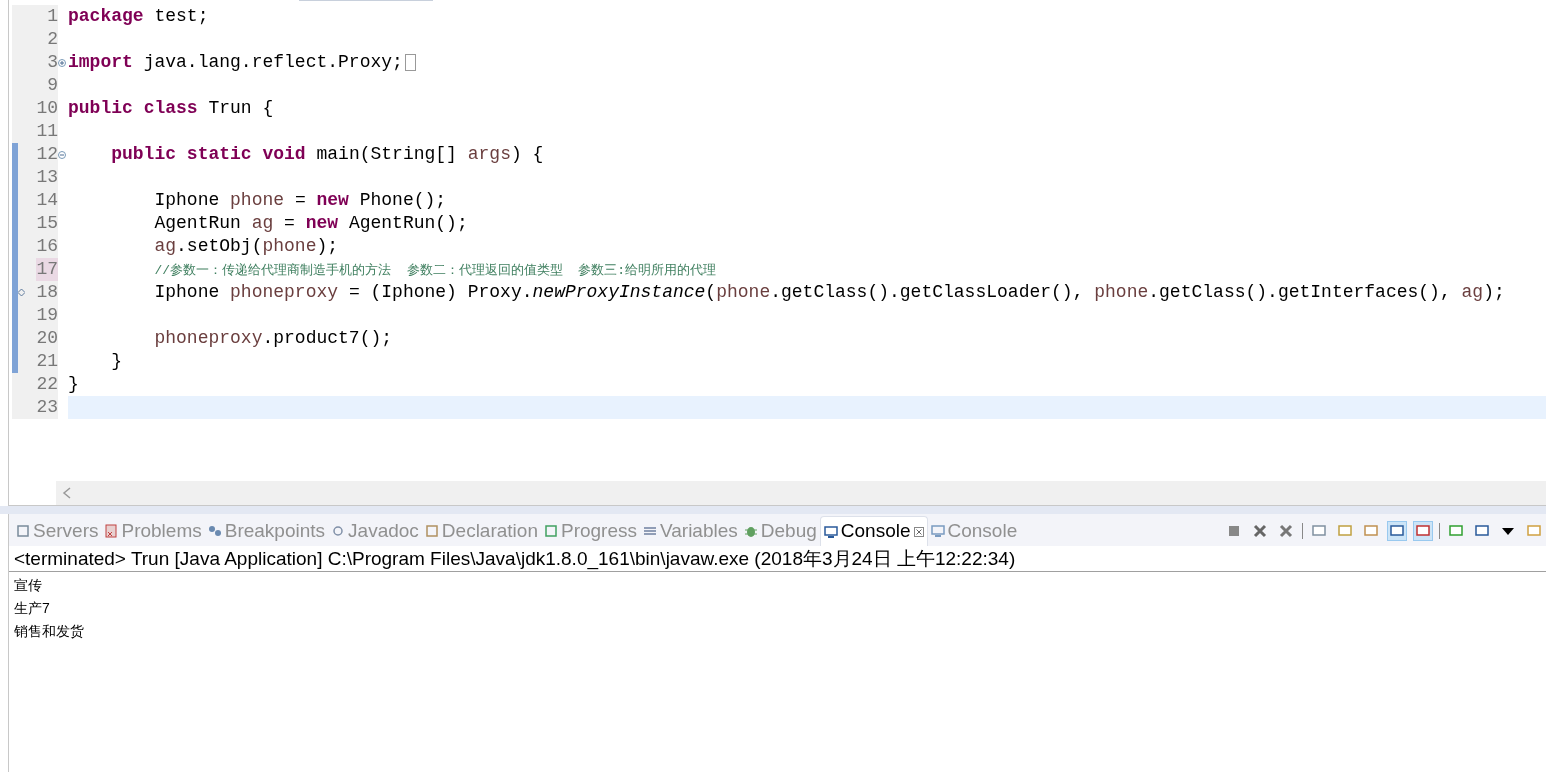 Image resolution: width=1546 pixels, height=772 pixels. What do you see at coordinates (52, 85) in the screenshot?
I see `line-number: 9` at bounding box center [52, 85].